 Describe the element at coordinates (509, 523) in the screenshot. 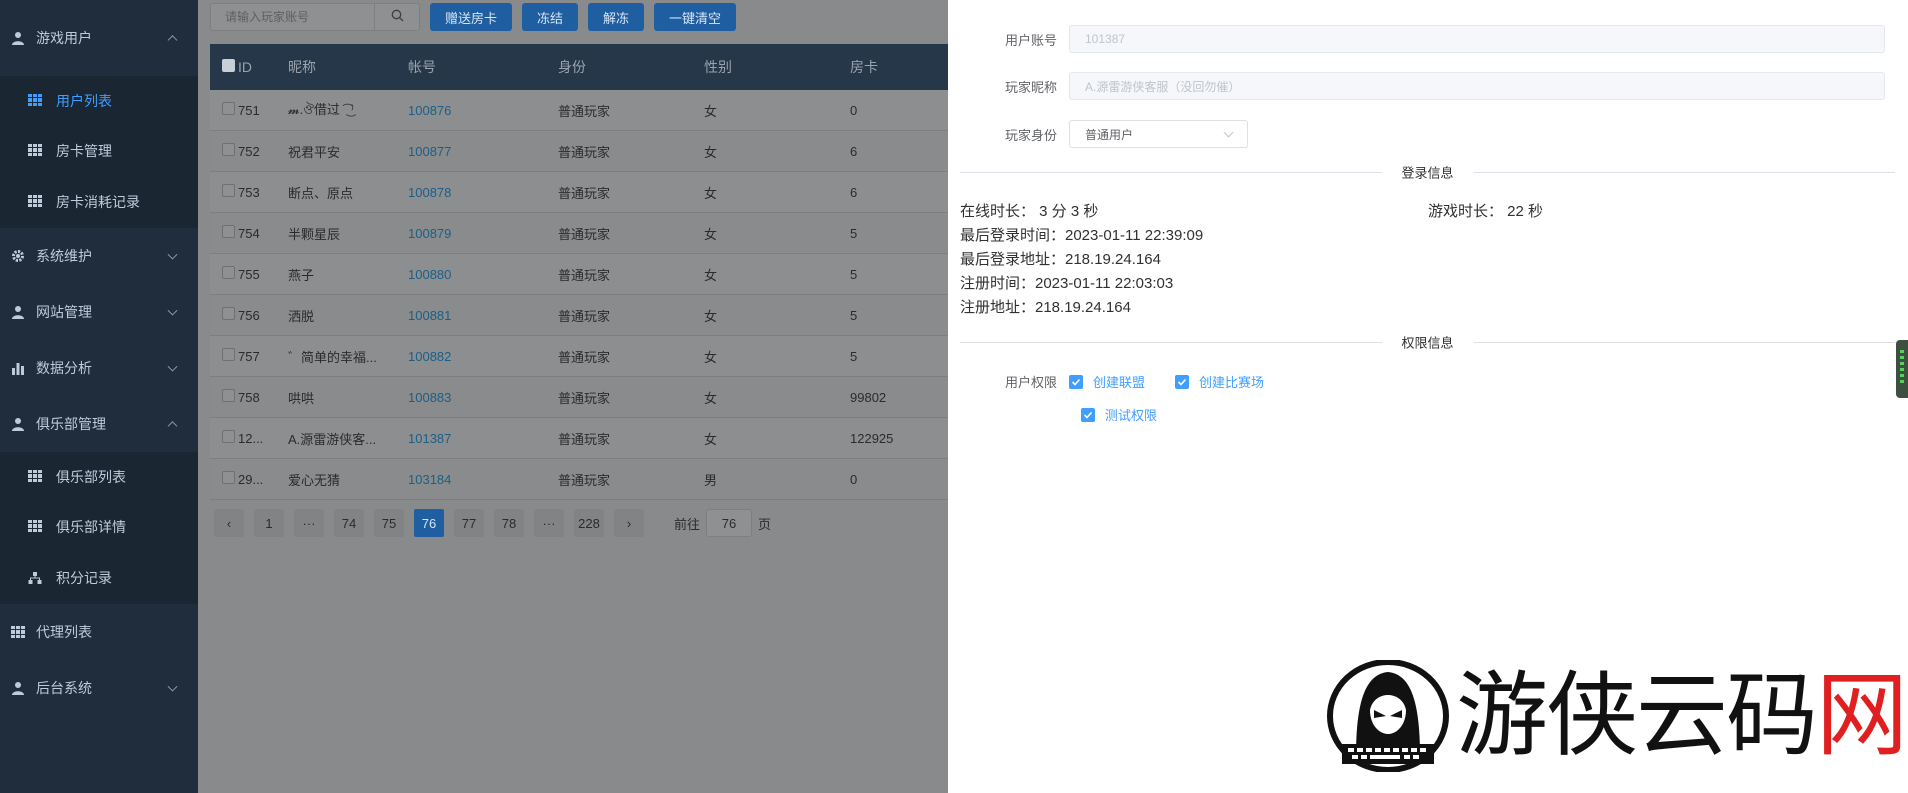

I see `page-button: 78` at that location.